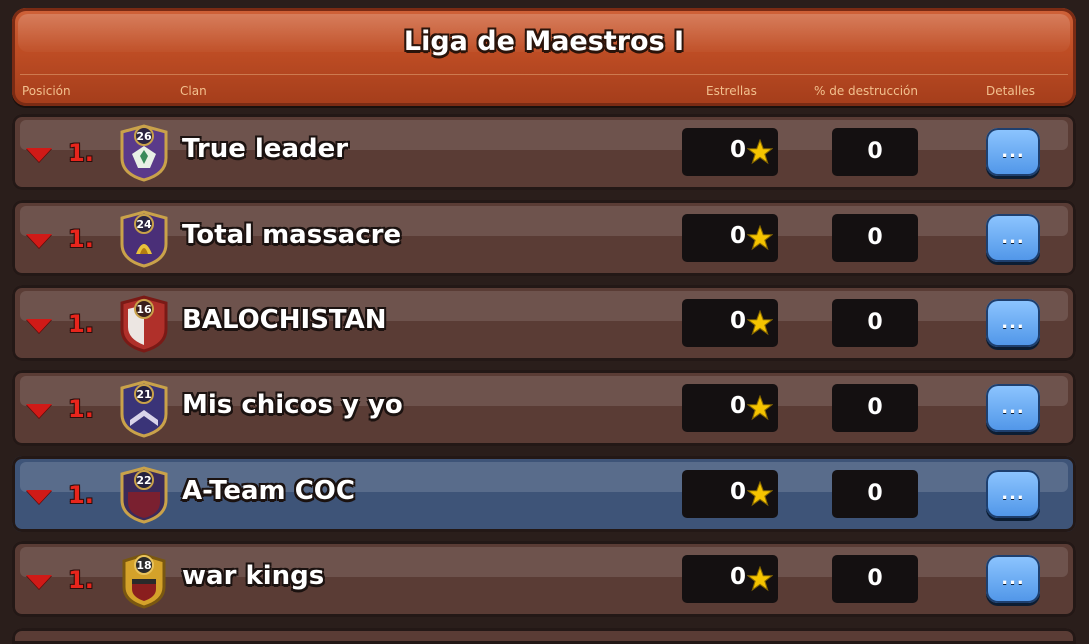 The height and width of the screenshot is (644, 1089). I want to click on clan-badge-icon: 21, so click(144, 409).